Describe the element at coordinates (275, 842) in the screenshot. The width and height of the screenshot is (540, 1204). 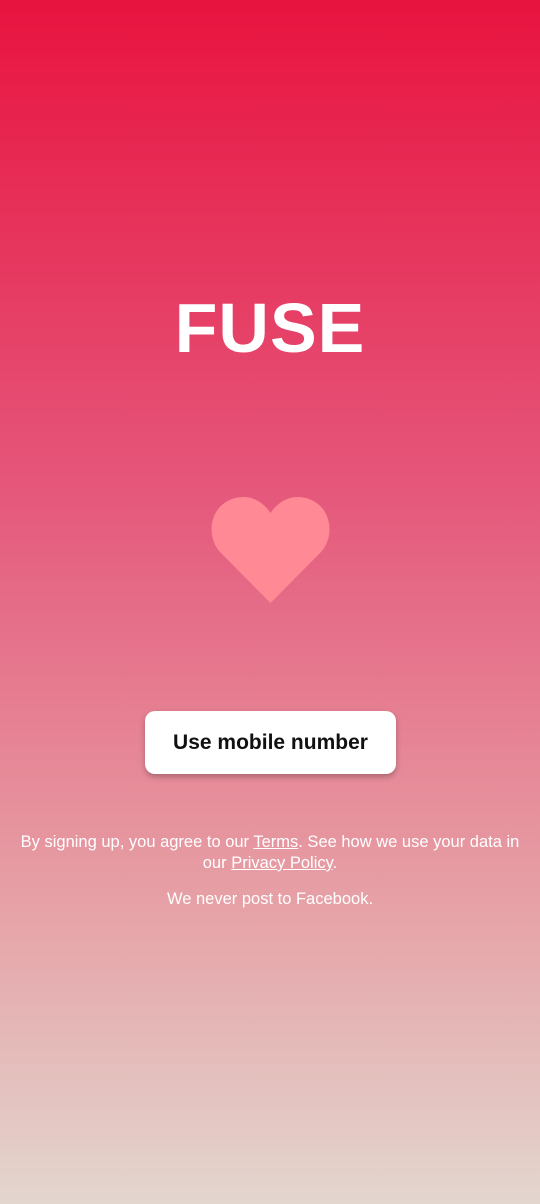
I see `terms-link: Terms` at that location.